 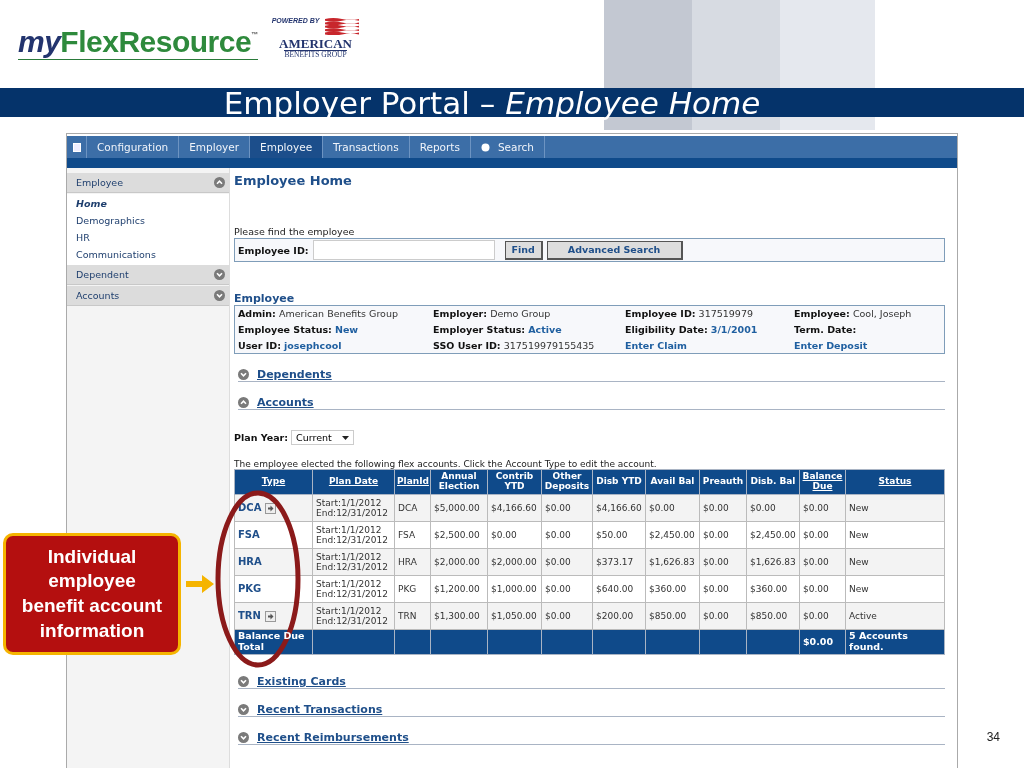 I want to click on advanced-search-button: Advanced Search, so click(x=614, y=250).